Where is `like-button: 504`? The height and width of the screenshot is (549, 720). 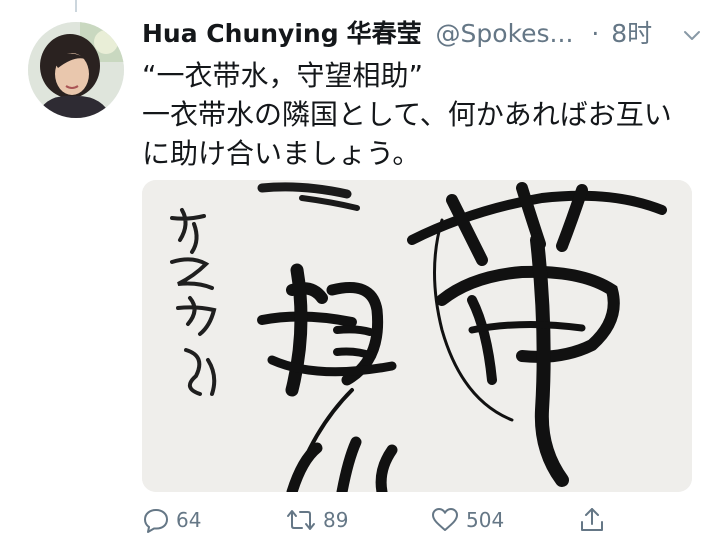 like-button: 504 is located at coordinates (467, 520).